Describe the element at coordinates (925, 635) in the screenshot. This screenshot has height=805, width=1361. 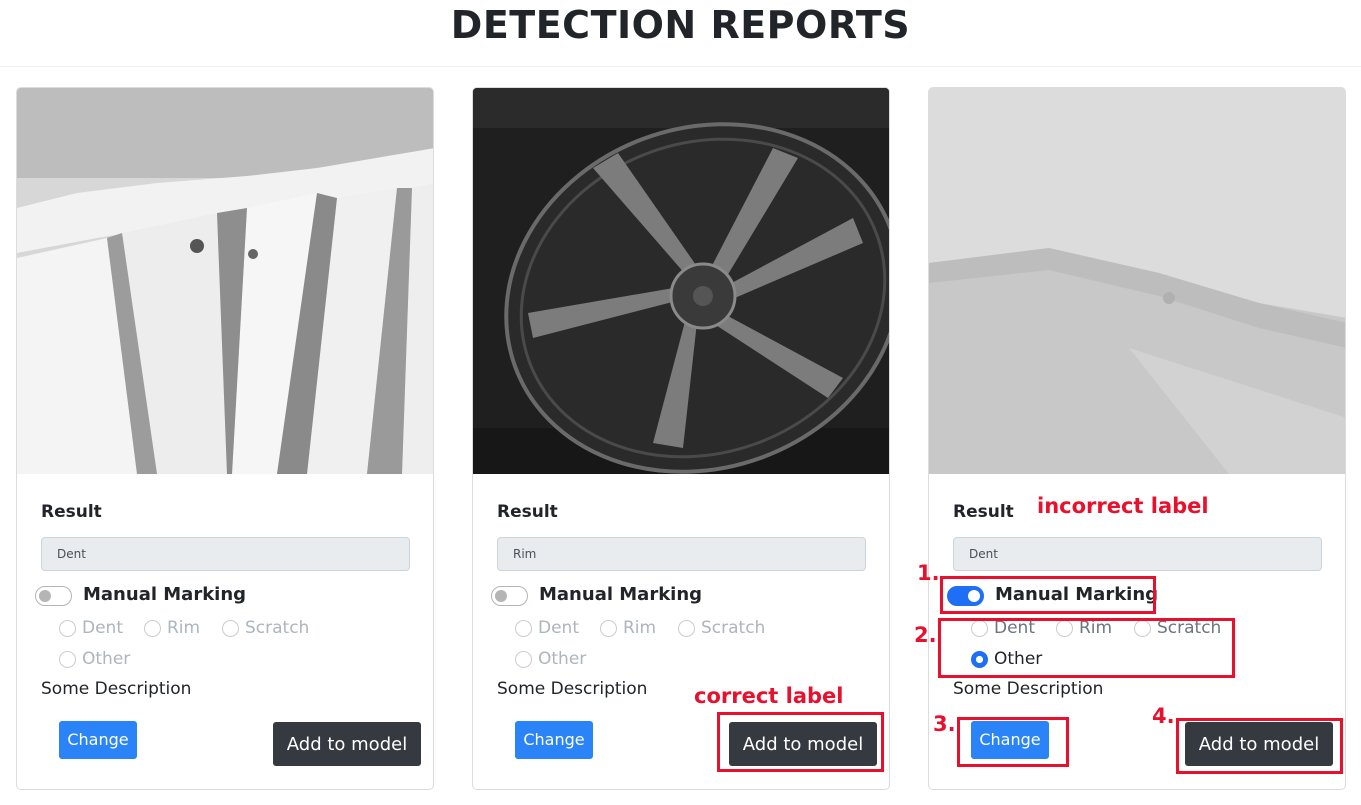
I see `step-2-annotation: 2.` at that location.